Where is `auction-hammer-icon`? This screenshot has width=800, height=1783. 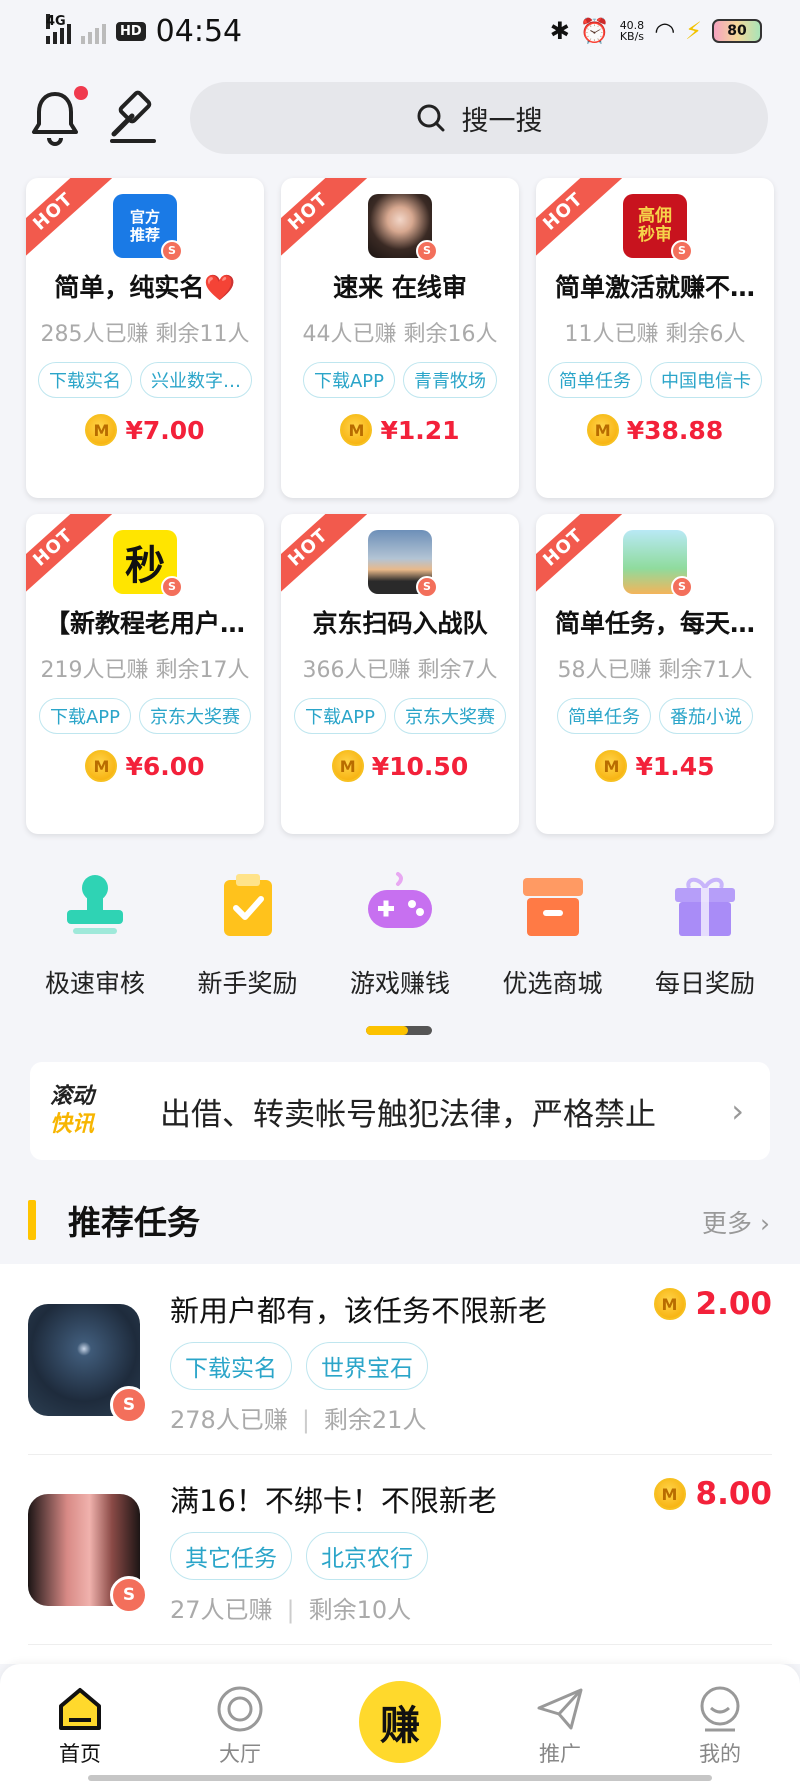
auction-hammer-icon is located at coordinates (133, 117).